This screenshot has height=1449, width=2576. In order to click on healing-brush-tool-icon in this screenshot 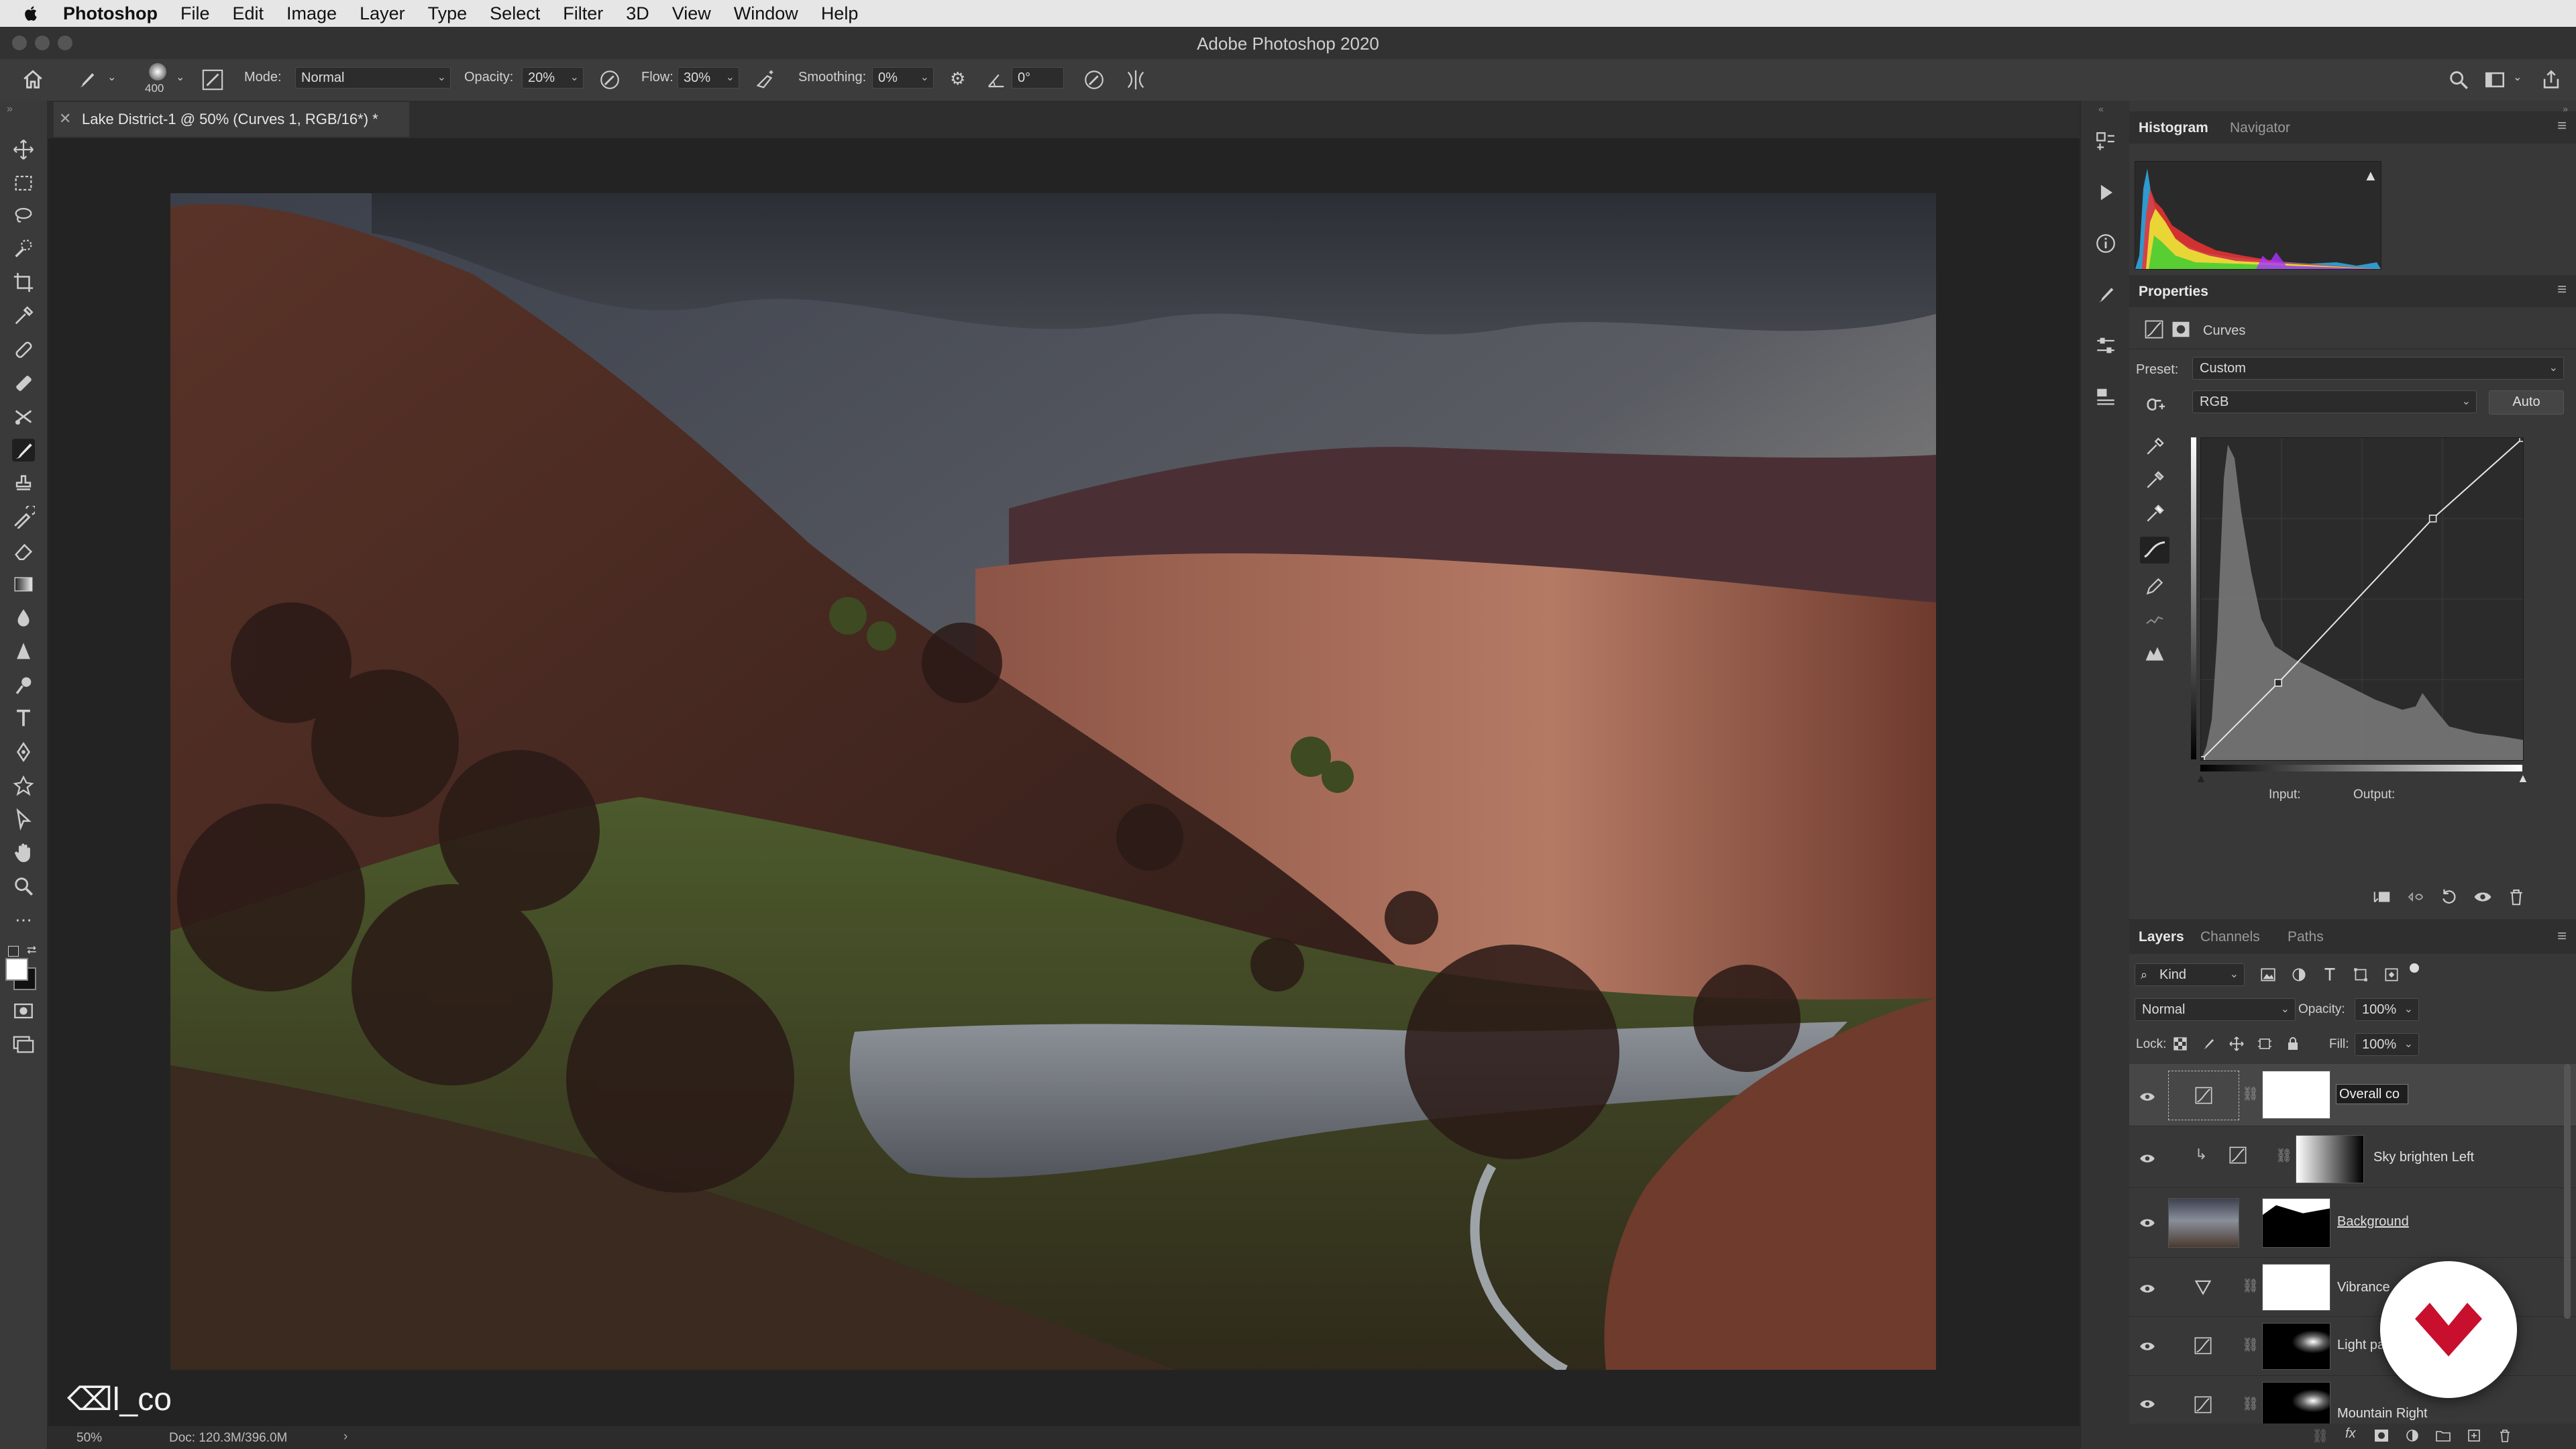, I will do `click(23, 349)`.